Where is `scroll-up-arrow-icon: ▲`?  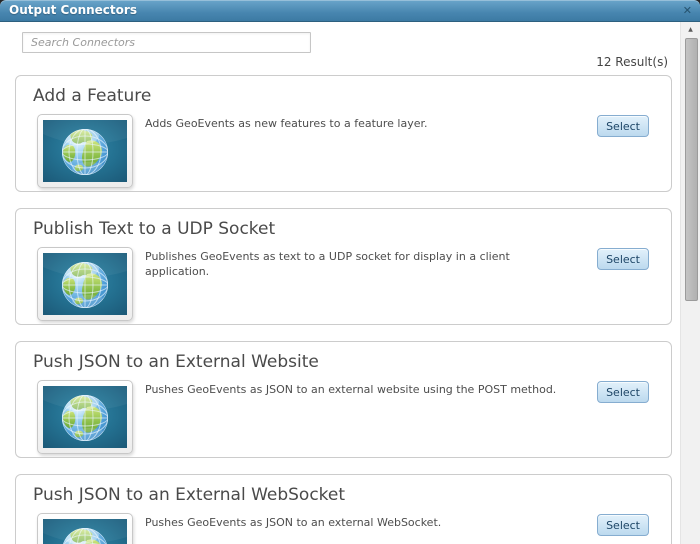
scroll-up-arrow-icon: ▲ is located at coordinates (690, 30).